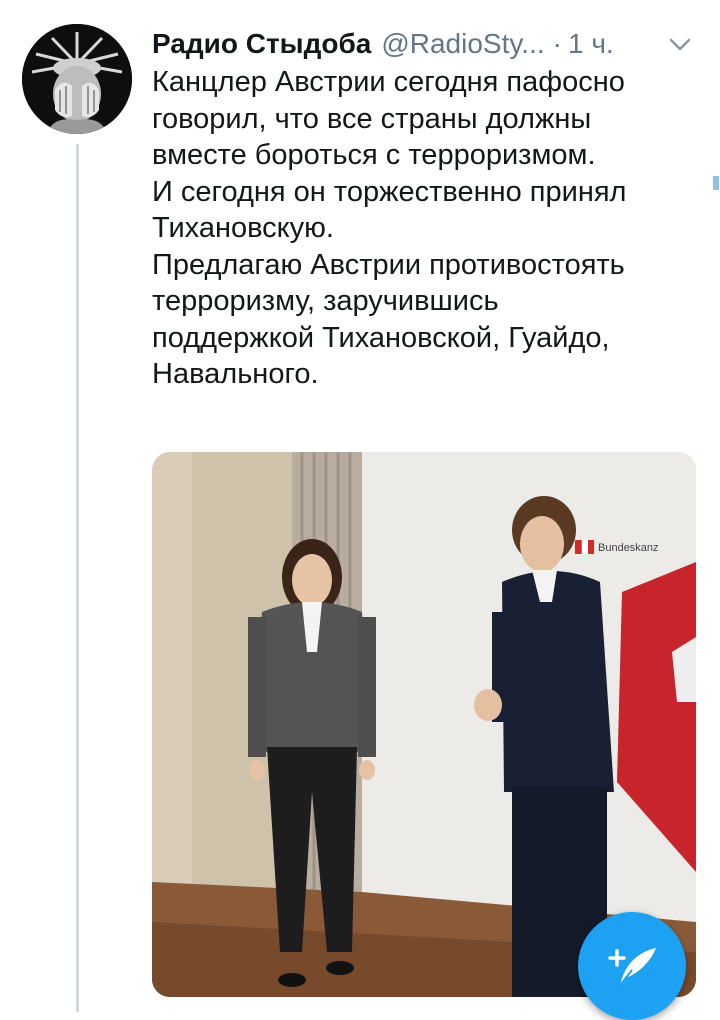 This screenshot has height=1020, width=720. I want to click on thread-line, so click(77, 578).